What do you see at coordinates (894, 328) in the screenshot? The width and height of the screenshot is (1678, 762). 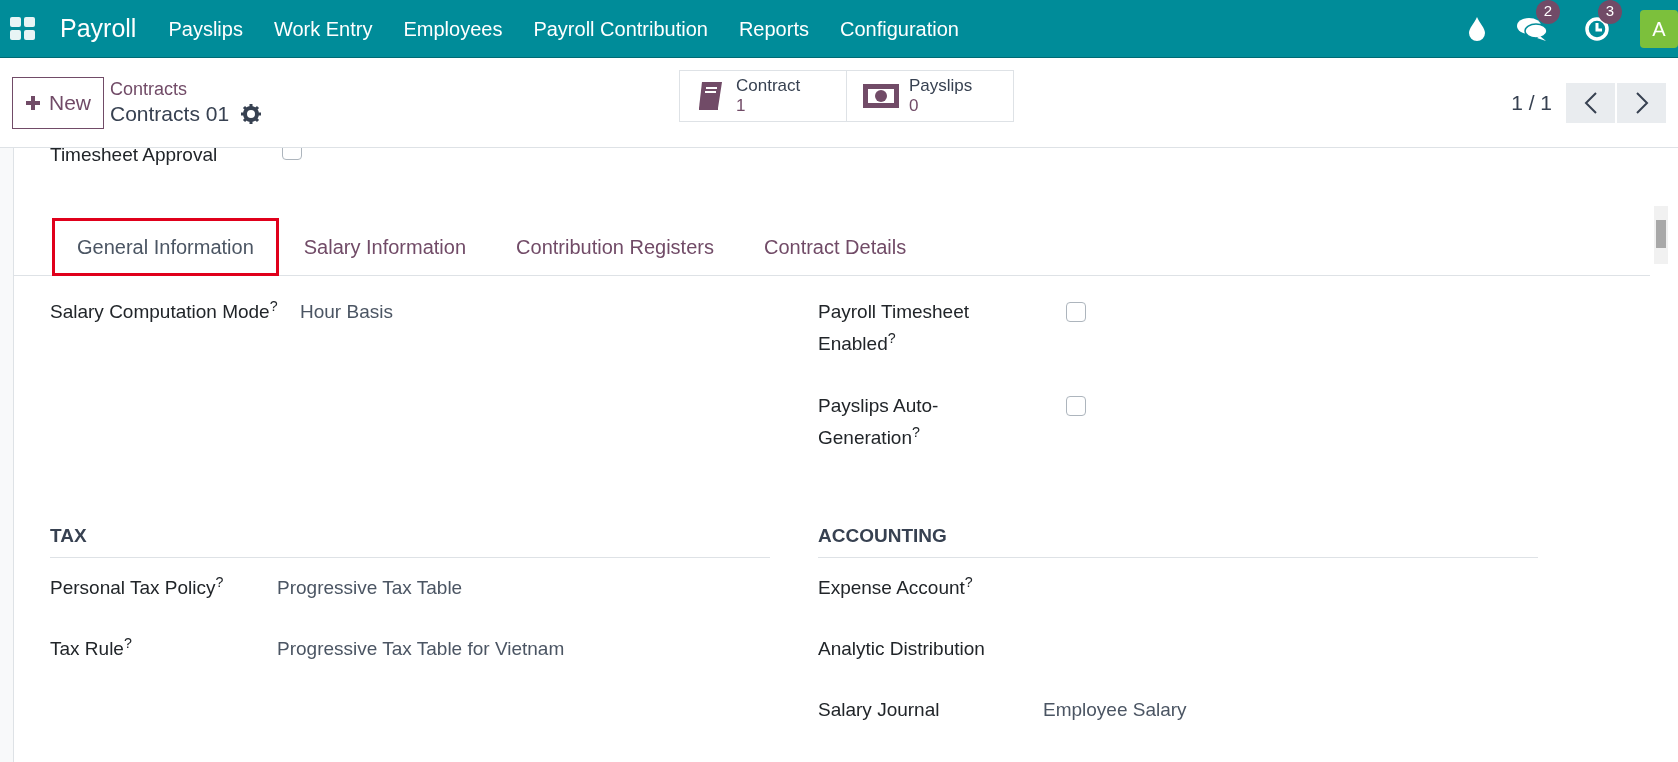 I see `field-label: Payroll Timesheet Enabled$^{?}$` at bounding box center [894, 328].